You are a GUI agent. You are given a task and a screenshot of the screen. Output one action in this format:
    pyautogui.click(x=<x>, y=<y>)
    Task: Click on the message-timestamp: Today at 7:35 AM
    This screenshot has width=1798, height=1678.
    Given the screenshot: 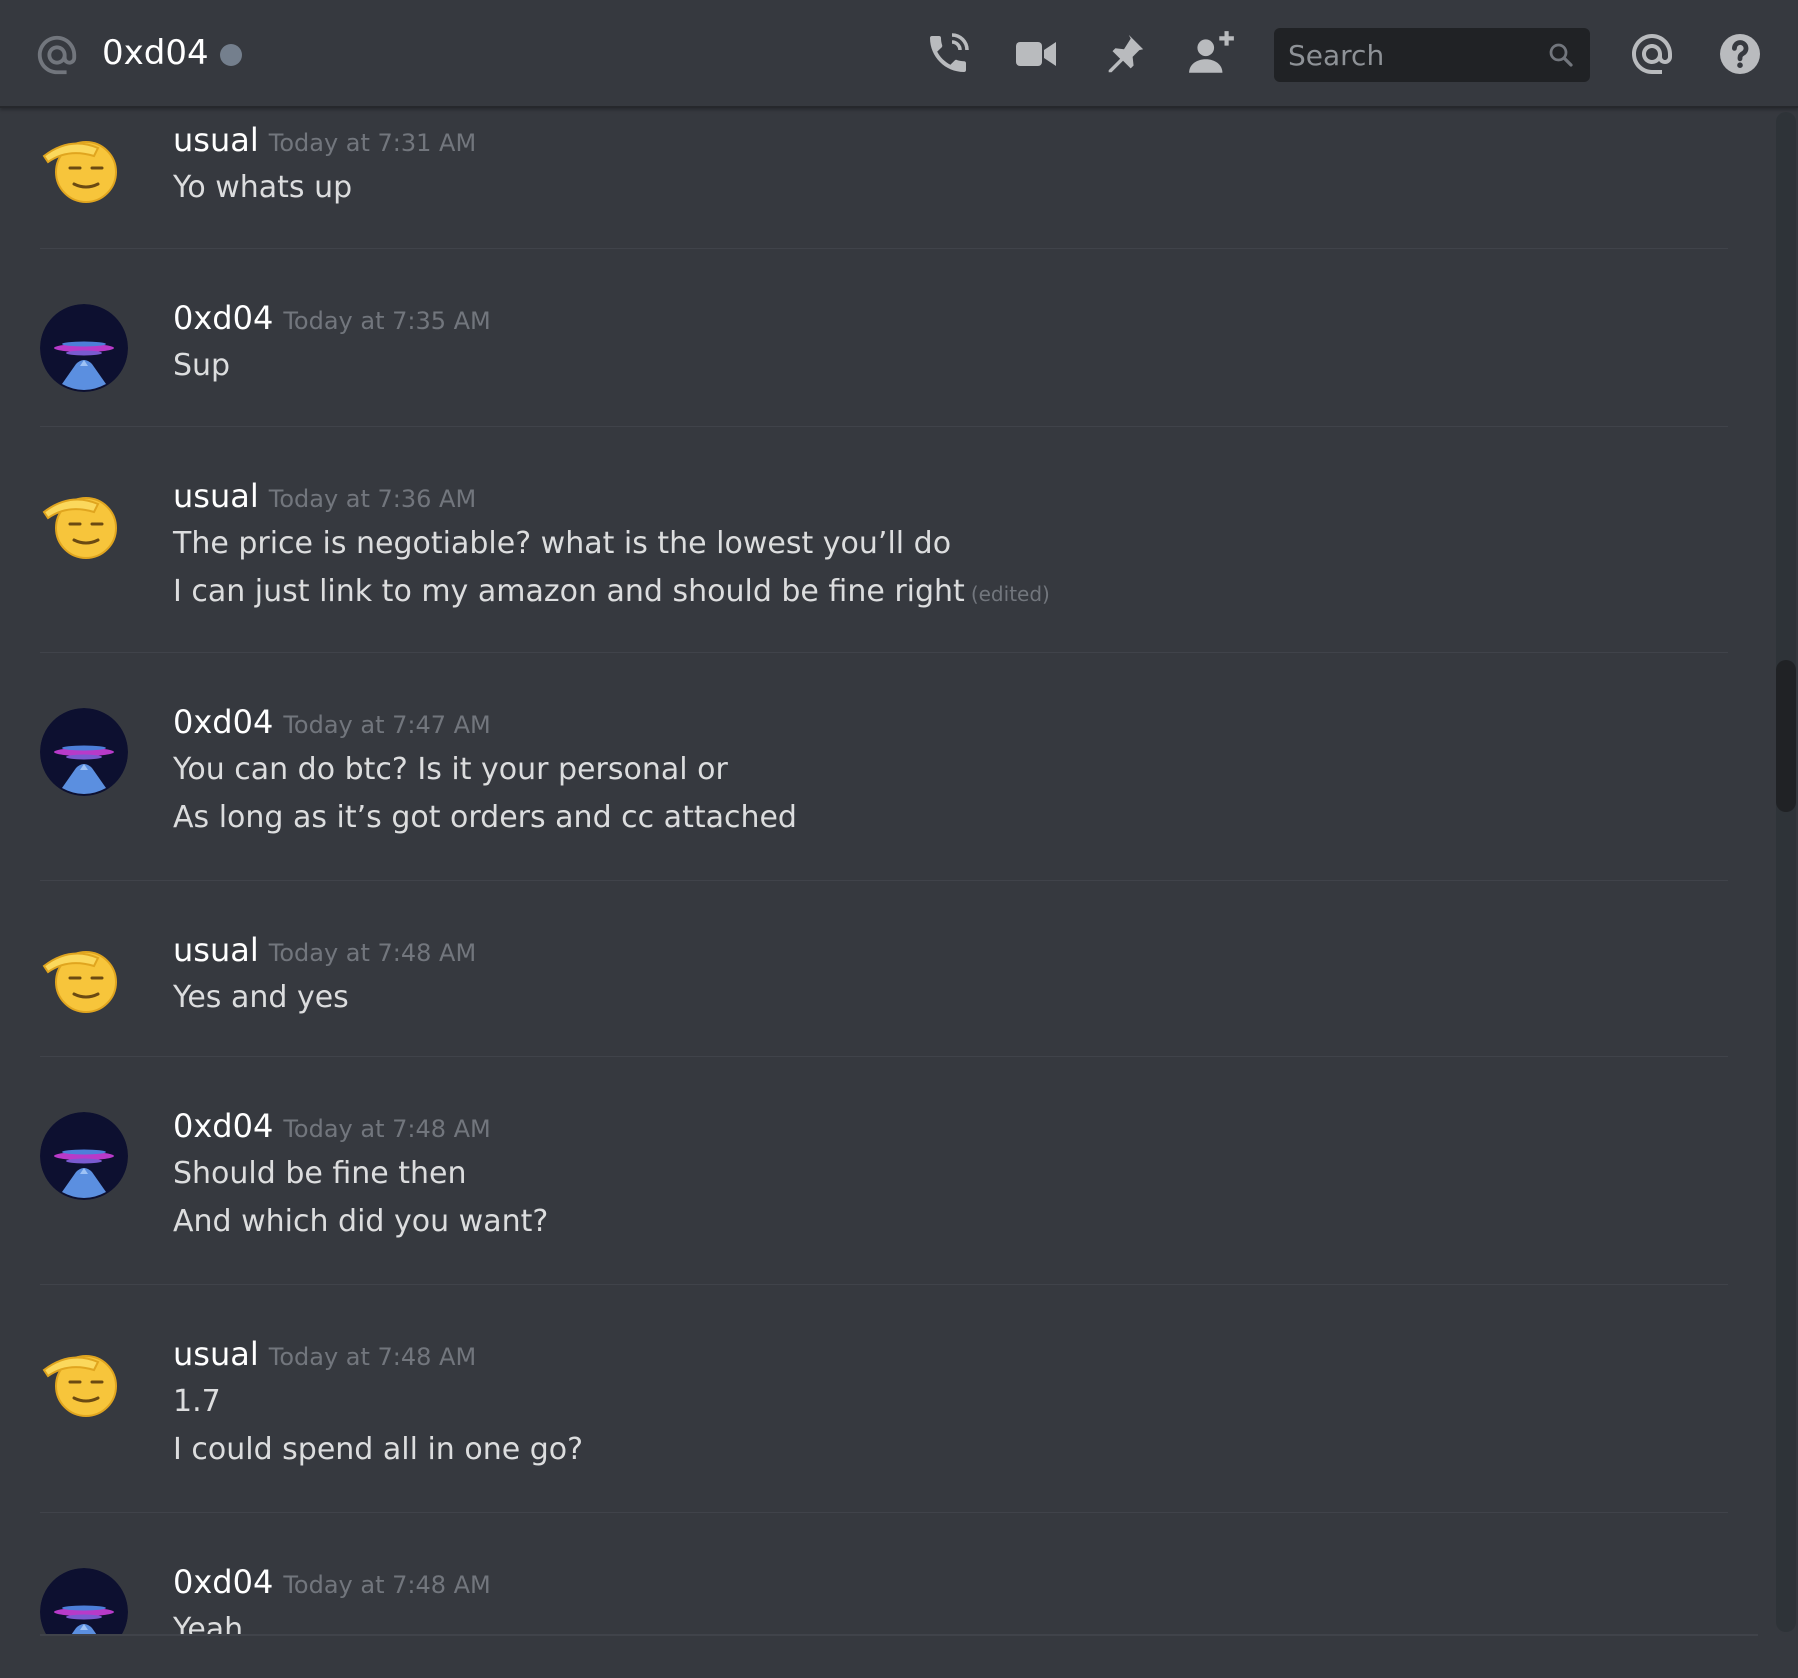 What is the action you would take?
    pyautogui.click(x=387, y=321)
    